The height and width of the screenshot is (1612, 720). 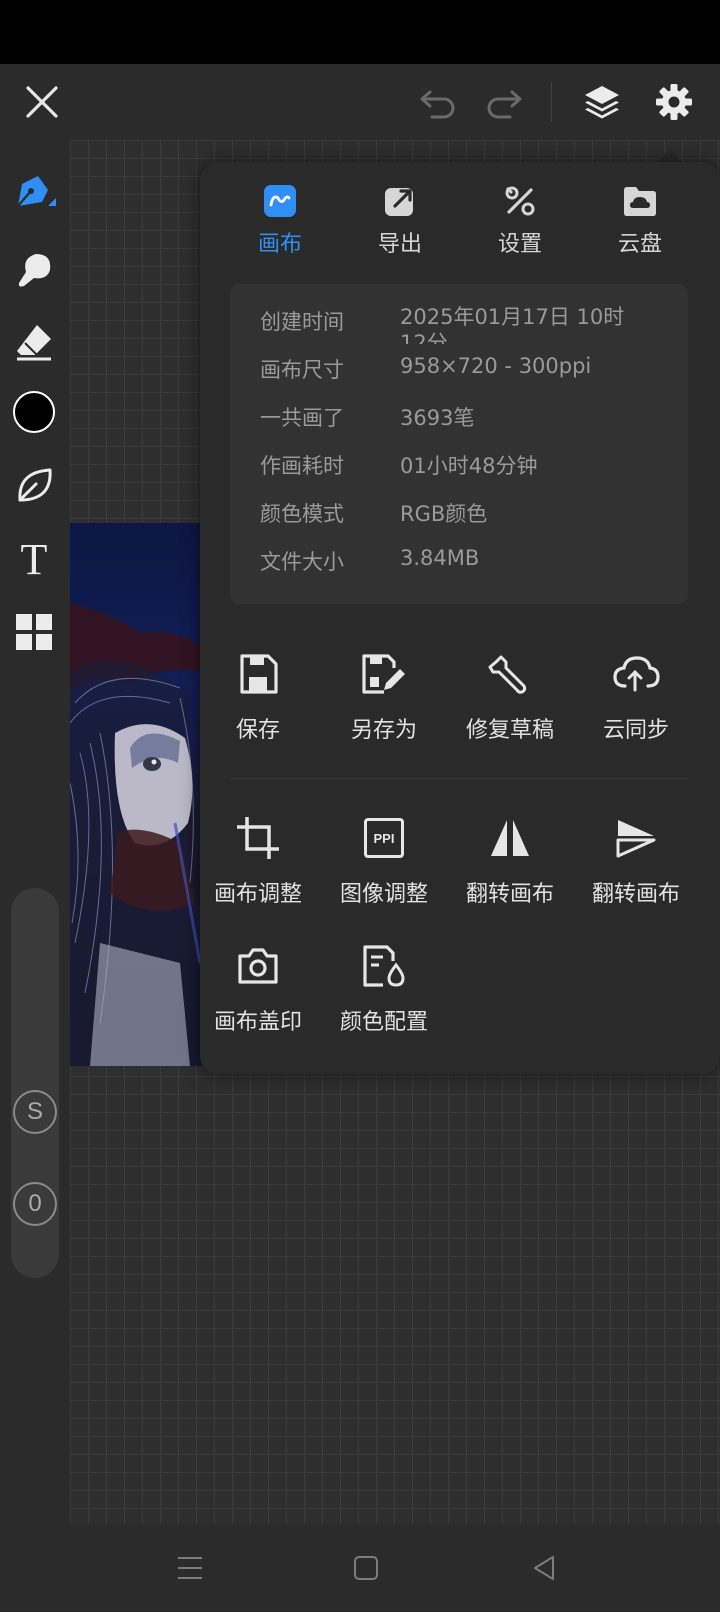 I want to click on layers-button, so click(x=602, y=102).